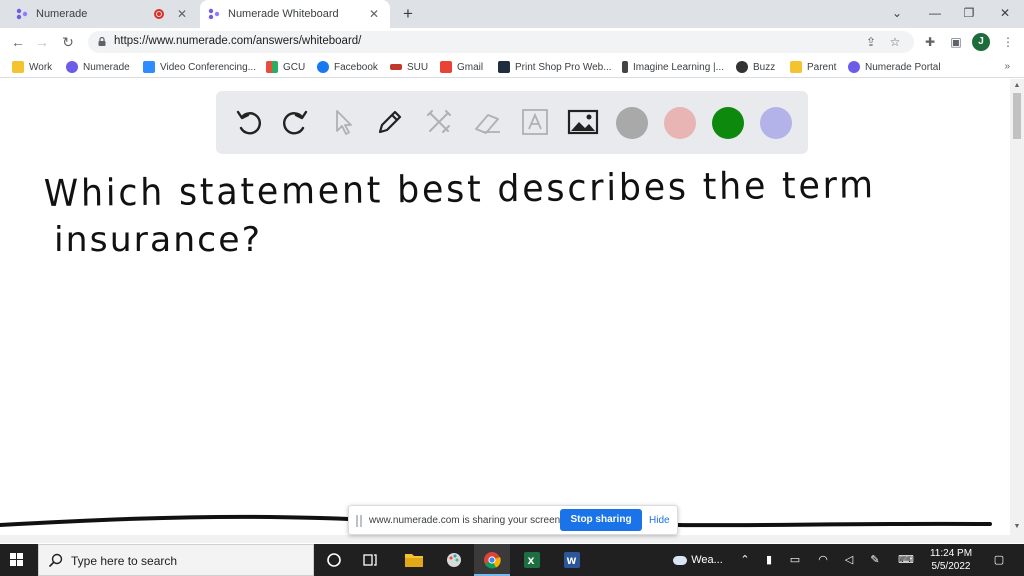 Image resolution: width=1024 pixels, height=576 pixels. Describe the element at coordinates (930, 42) in the screenshot. I see `extensions-icon: ✚` at that location.